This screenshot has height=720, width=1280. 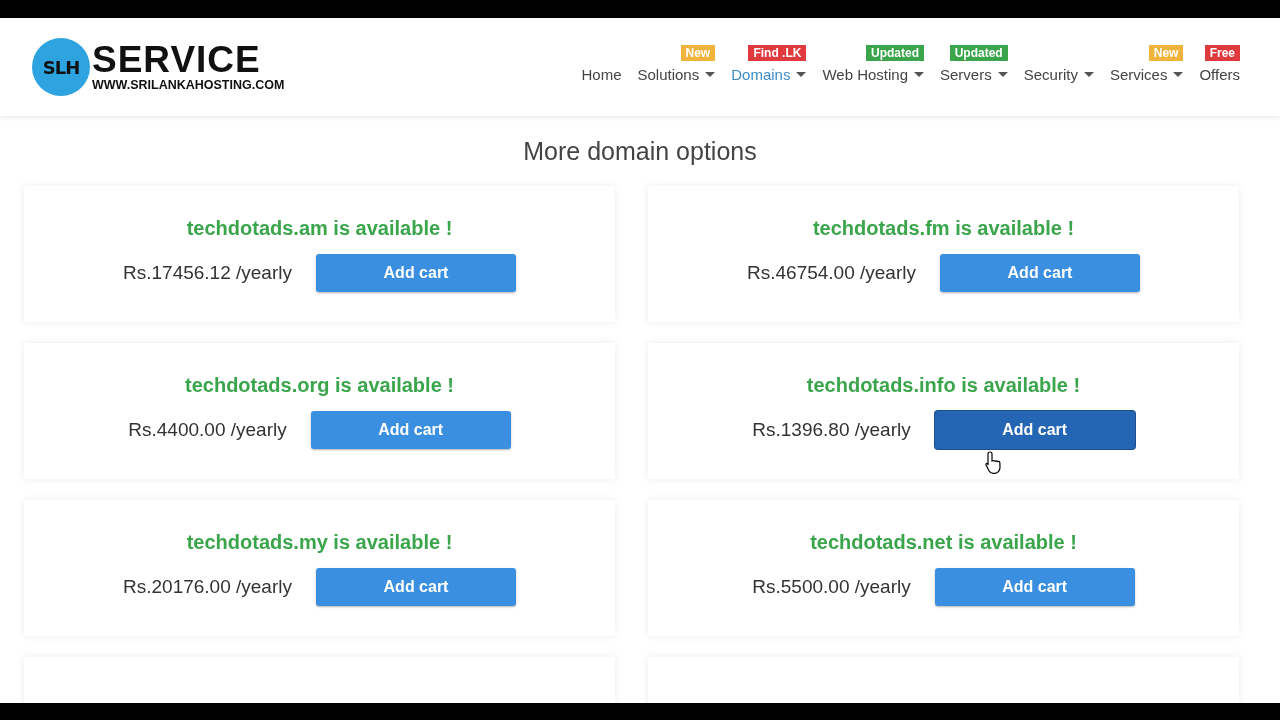 What do you see at coordinates (873, 74) in the screenshot?
I see `nav-link: Web Hosting` at bounding box center [873, 74].